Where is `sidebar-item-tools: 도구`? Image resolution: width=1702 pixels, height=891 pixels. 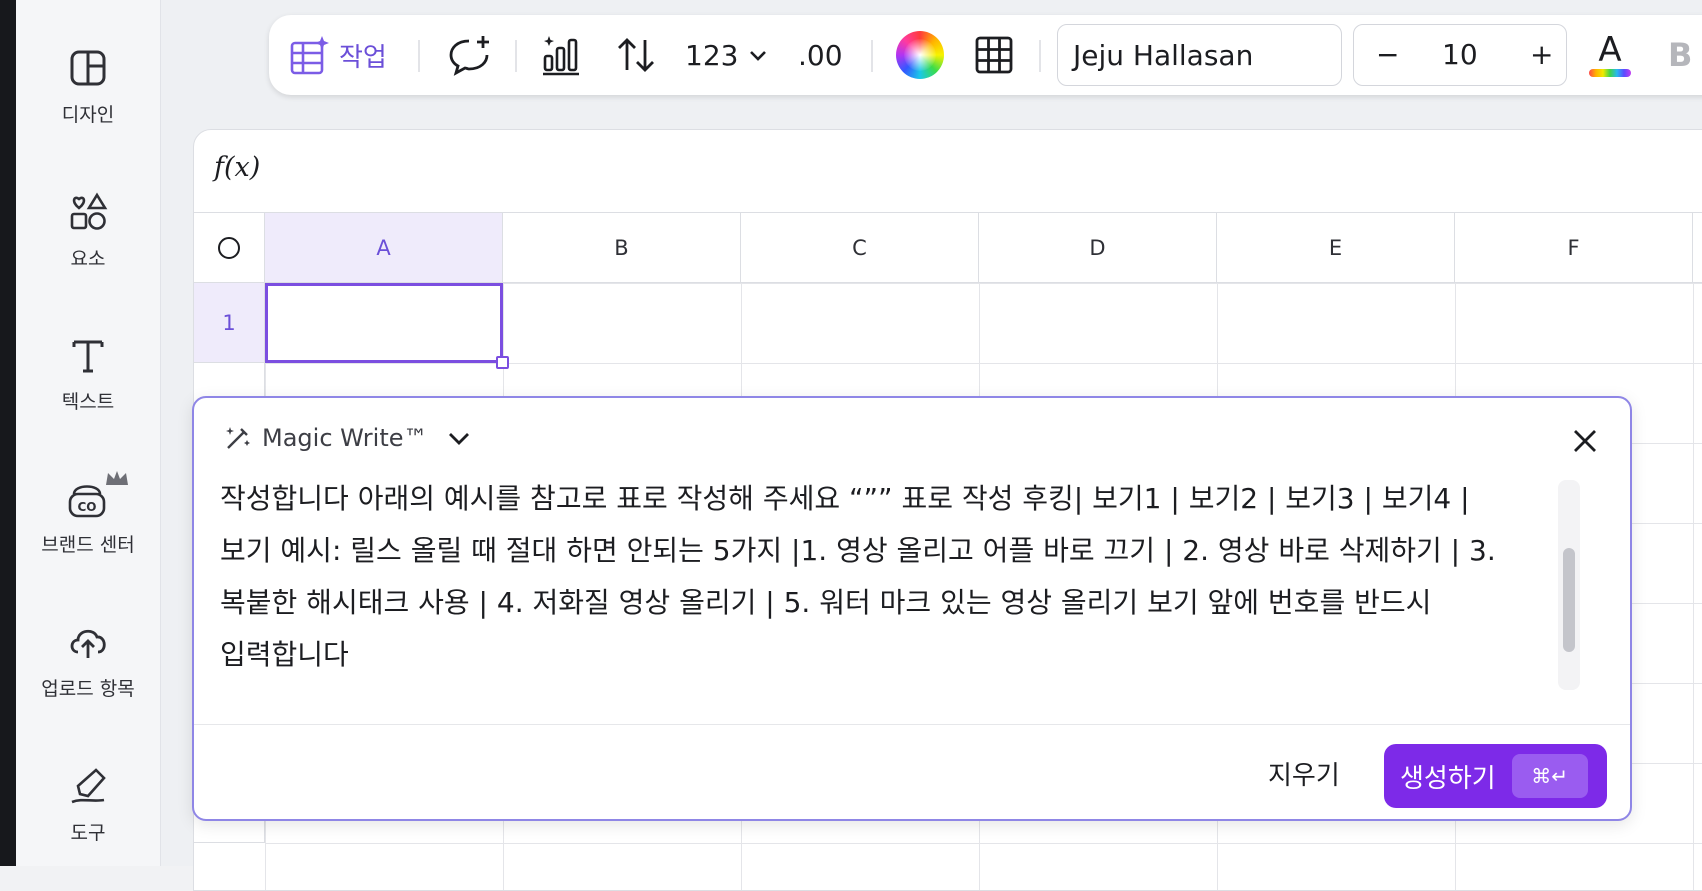
sidebar-item-tools: 도구 is located at coordinates (88, 804).